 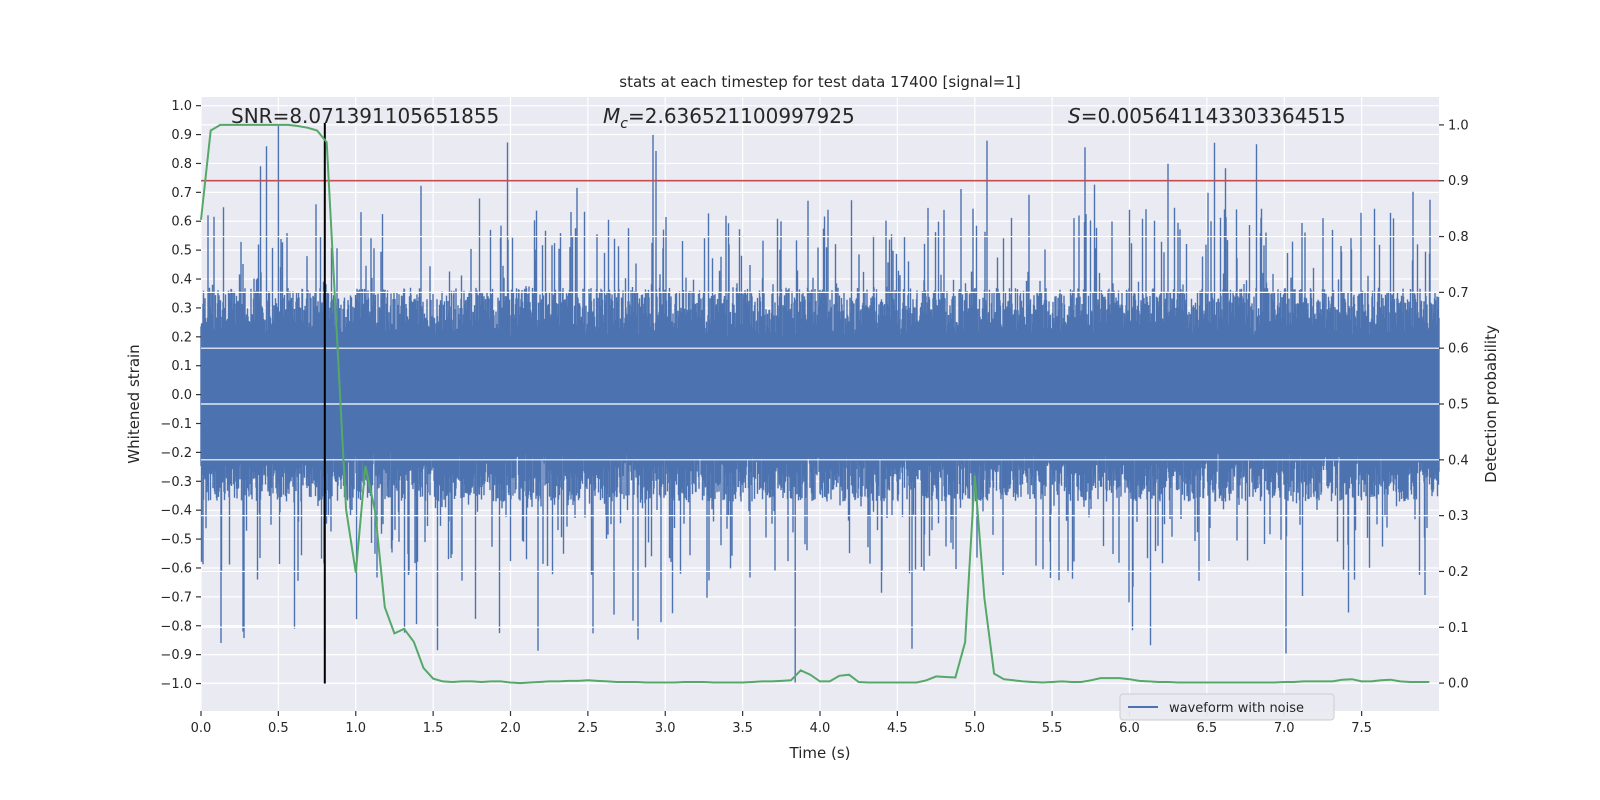 I want to click on x-tick-label: 4.5, so click(x=897, y=728).